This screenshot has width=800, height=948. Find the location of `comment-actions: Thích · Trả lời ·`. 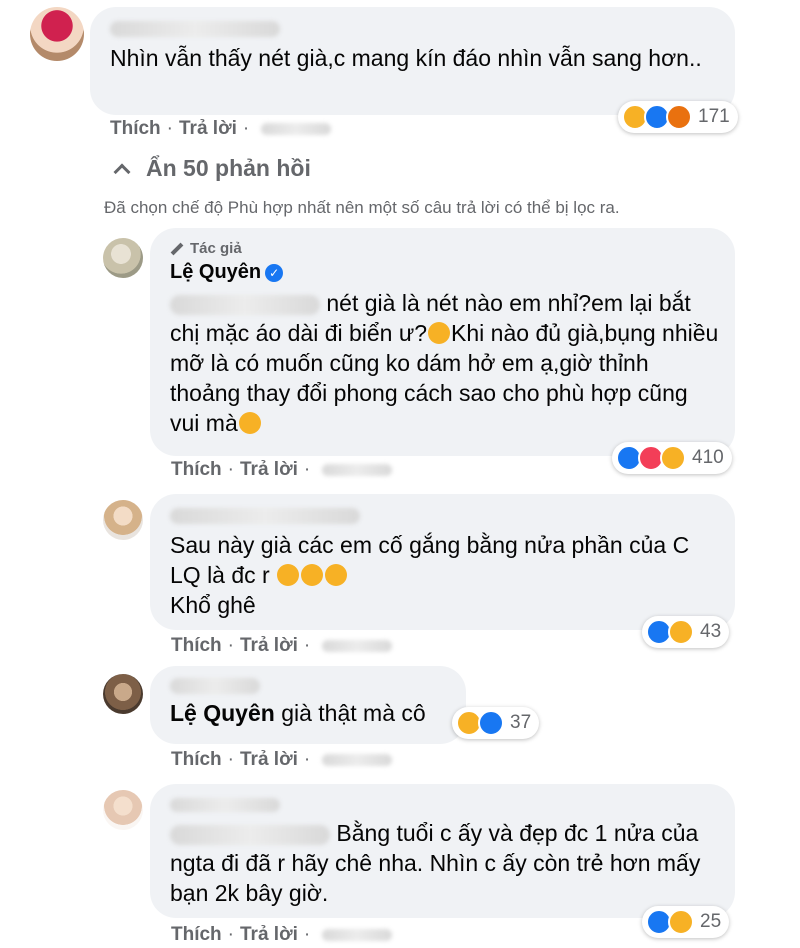

comment-actions: Thích · Trả lời · is located at coordinates (221, 129).